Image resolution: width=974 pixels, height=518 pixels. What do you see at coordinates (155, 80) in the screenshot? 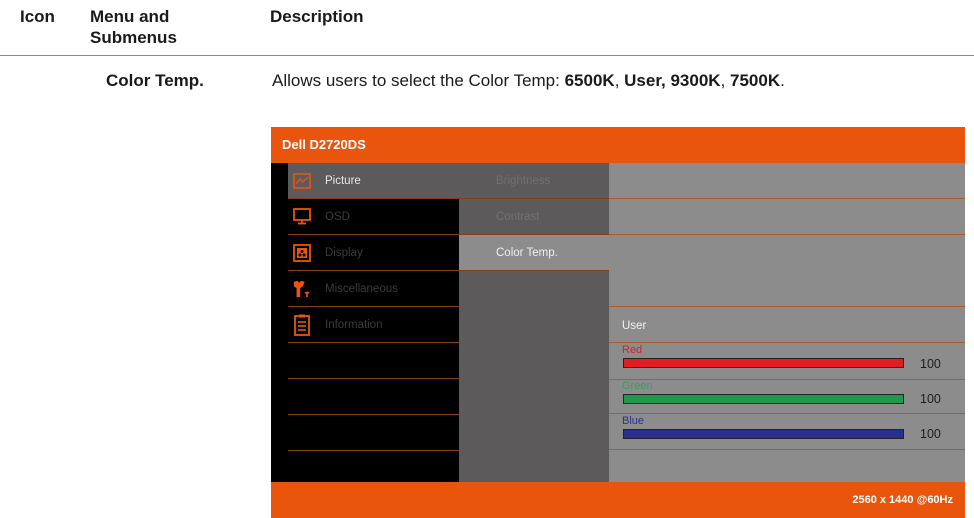
I see `row-menu-label: Color Temp.` at bounding box center [155, 80].